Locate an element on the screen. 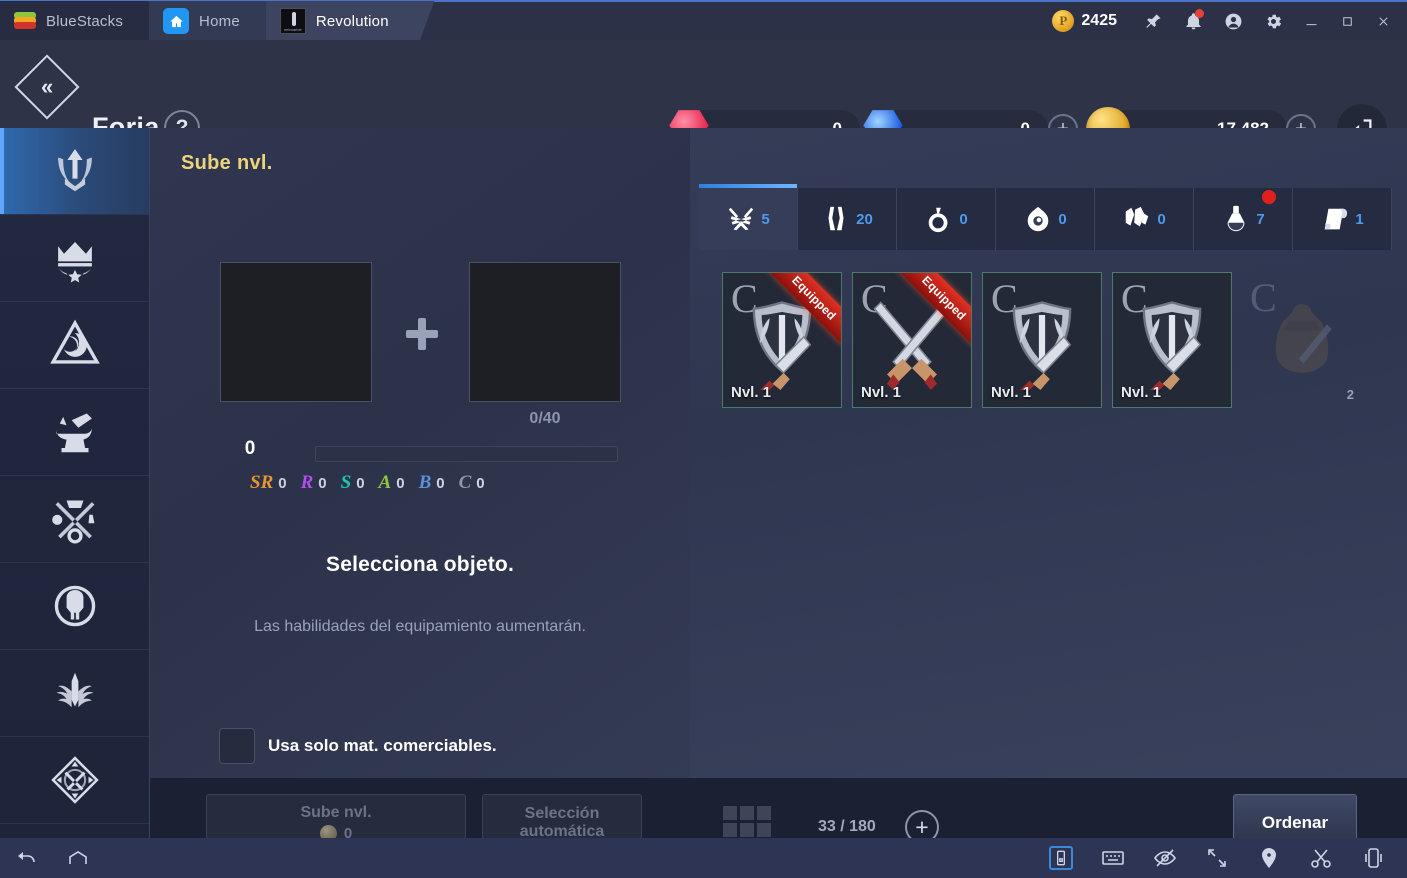 The height and width of the screenshot is (878, 1407). maximize-icon is located at coordinates (1347, 21).